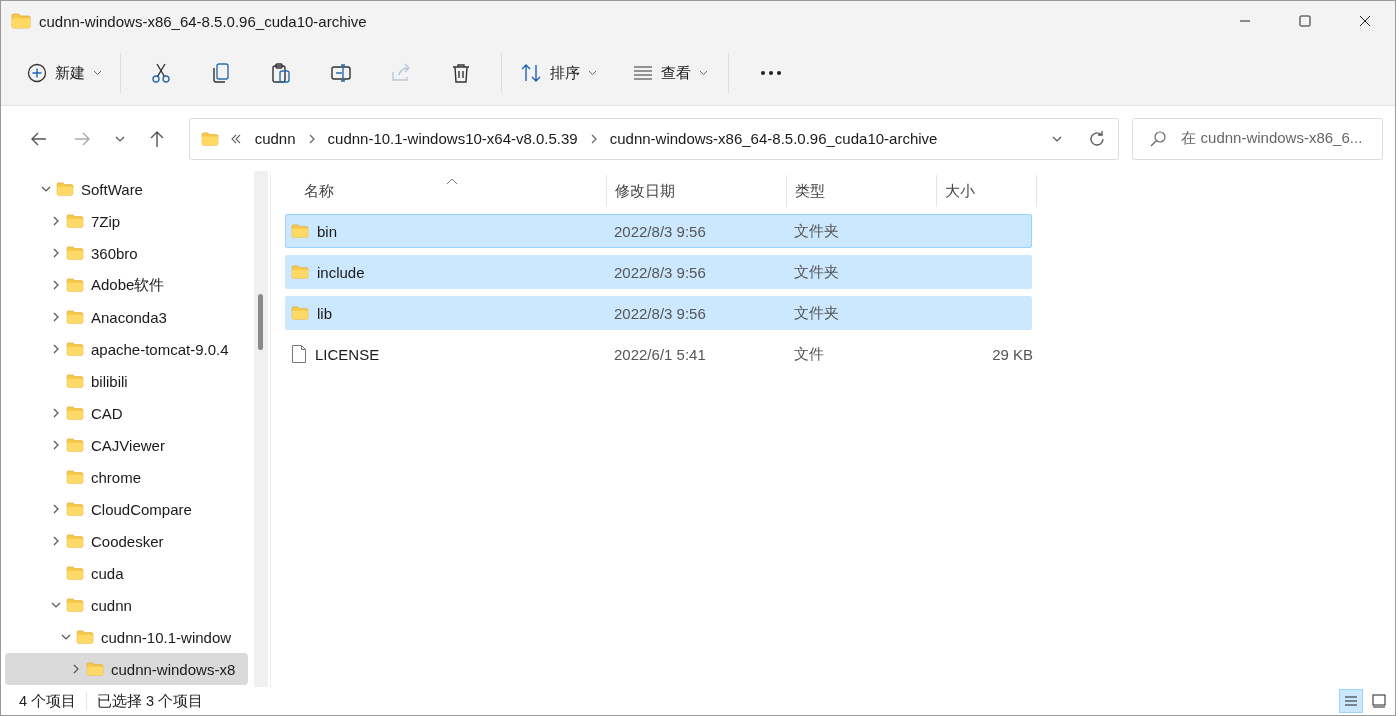 The height and width of the screenshot is (716, 1396). I want to click on tree-item: Coodesker, so click(126, 541).